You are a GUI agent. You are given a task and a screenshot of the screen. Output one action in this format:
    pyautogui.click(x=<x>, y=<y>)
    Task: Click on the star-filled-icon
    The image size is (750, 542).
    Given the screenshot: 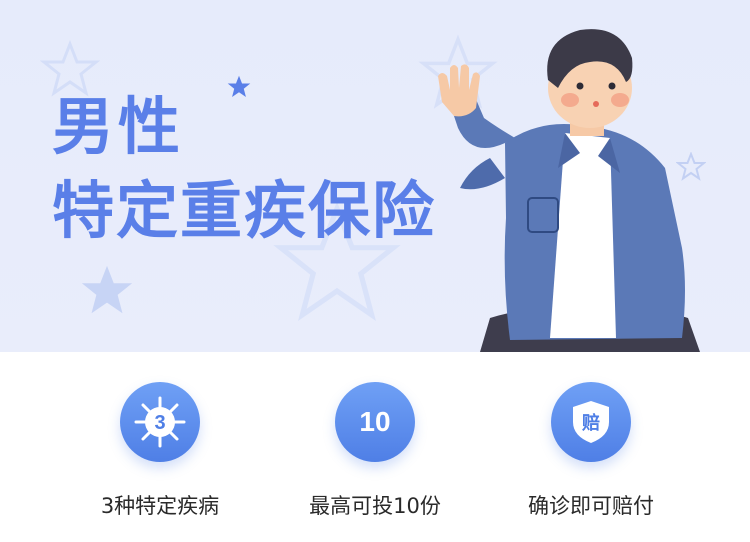 What is the action you would take?
    pyautogui.click(x=107, y=289)
    